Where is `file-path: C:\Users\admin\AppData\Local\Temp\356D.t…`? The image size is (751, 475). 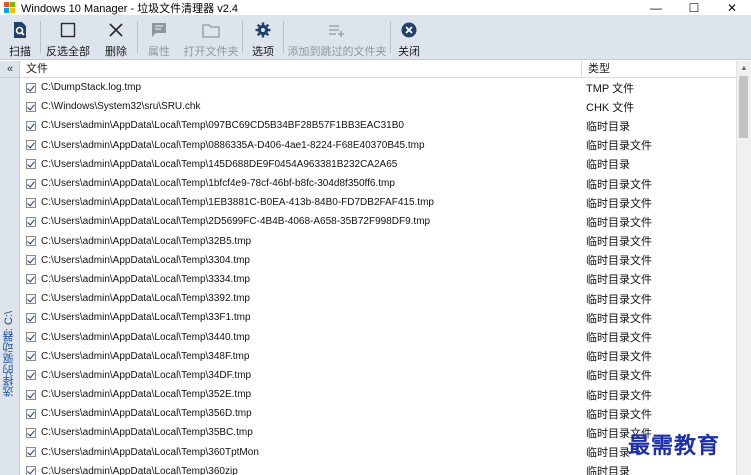 file-path: C:\Users\admin\AppData\Local\Temp\356D.t… is located at coordinates (146, 414).